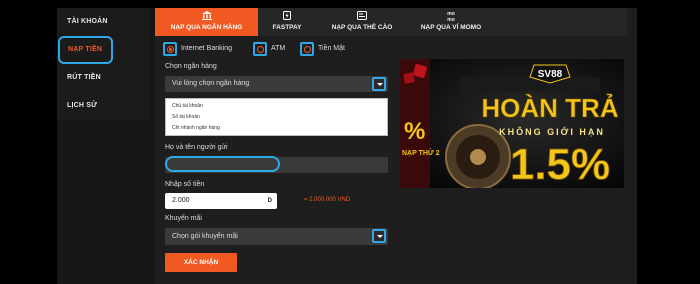  What do you see at coordinates (560, 164) in the screenshot?
I see `banner-percent: 1.5%` at bounding box center [560, 164].